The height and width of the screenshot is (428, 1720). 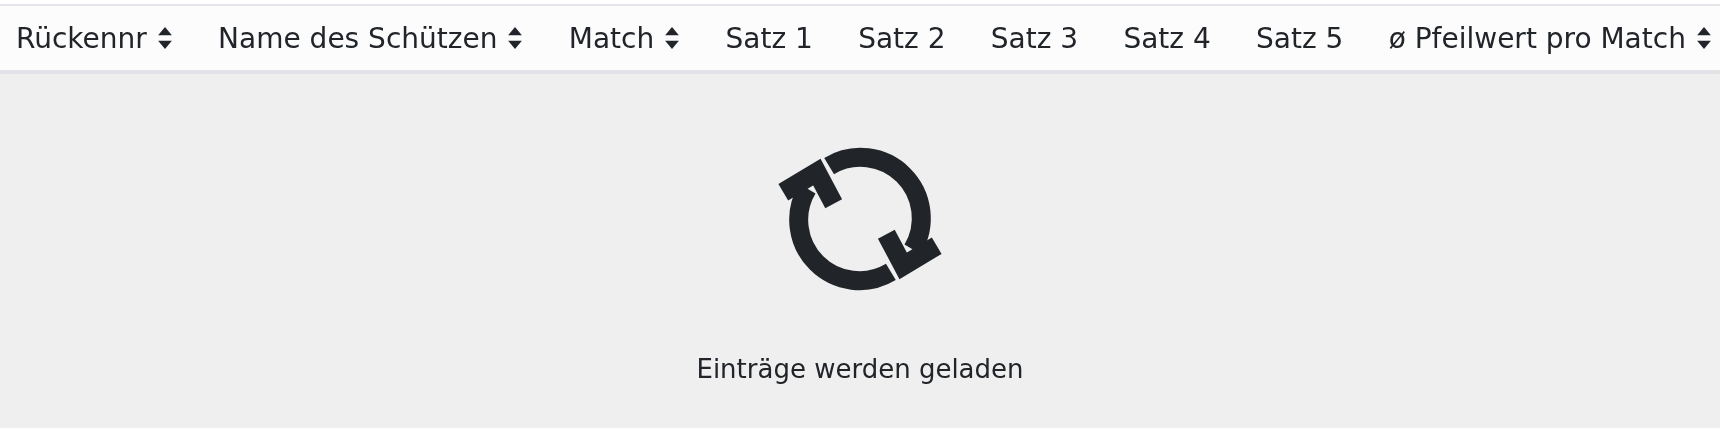 I want to click on column-header: Satz 5, so click(x=1300, y=38).